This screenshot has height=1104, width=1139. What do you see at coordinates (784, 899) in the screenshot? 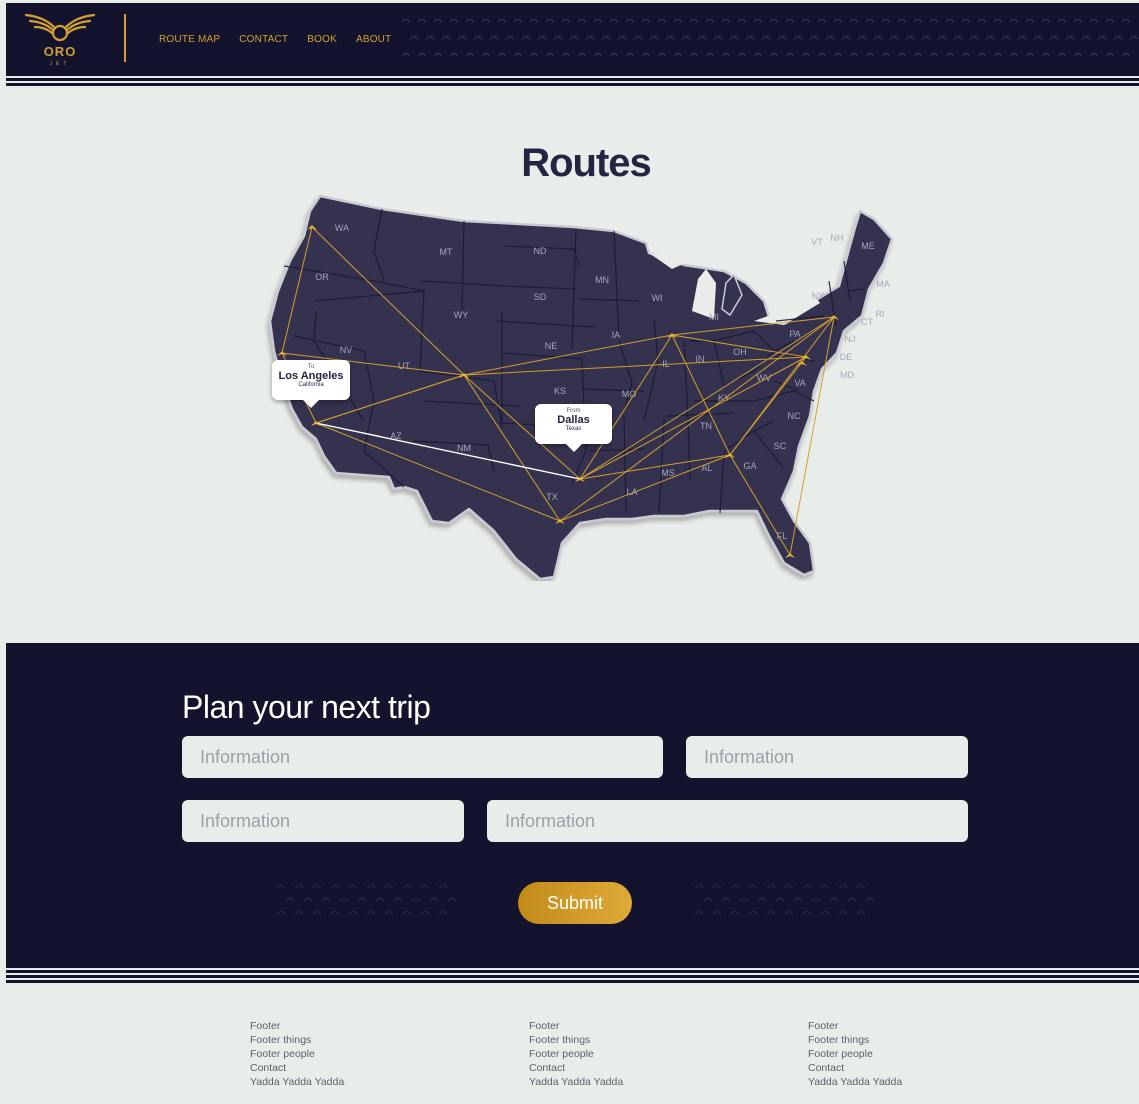
I see `chevron-pattern-right` at bounding box center [784, 899].